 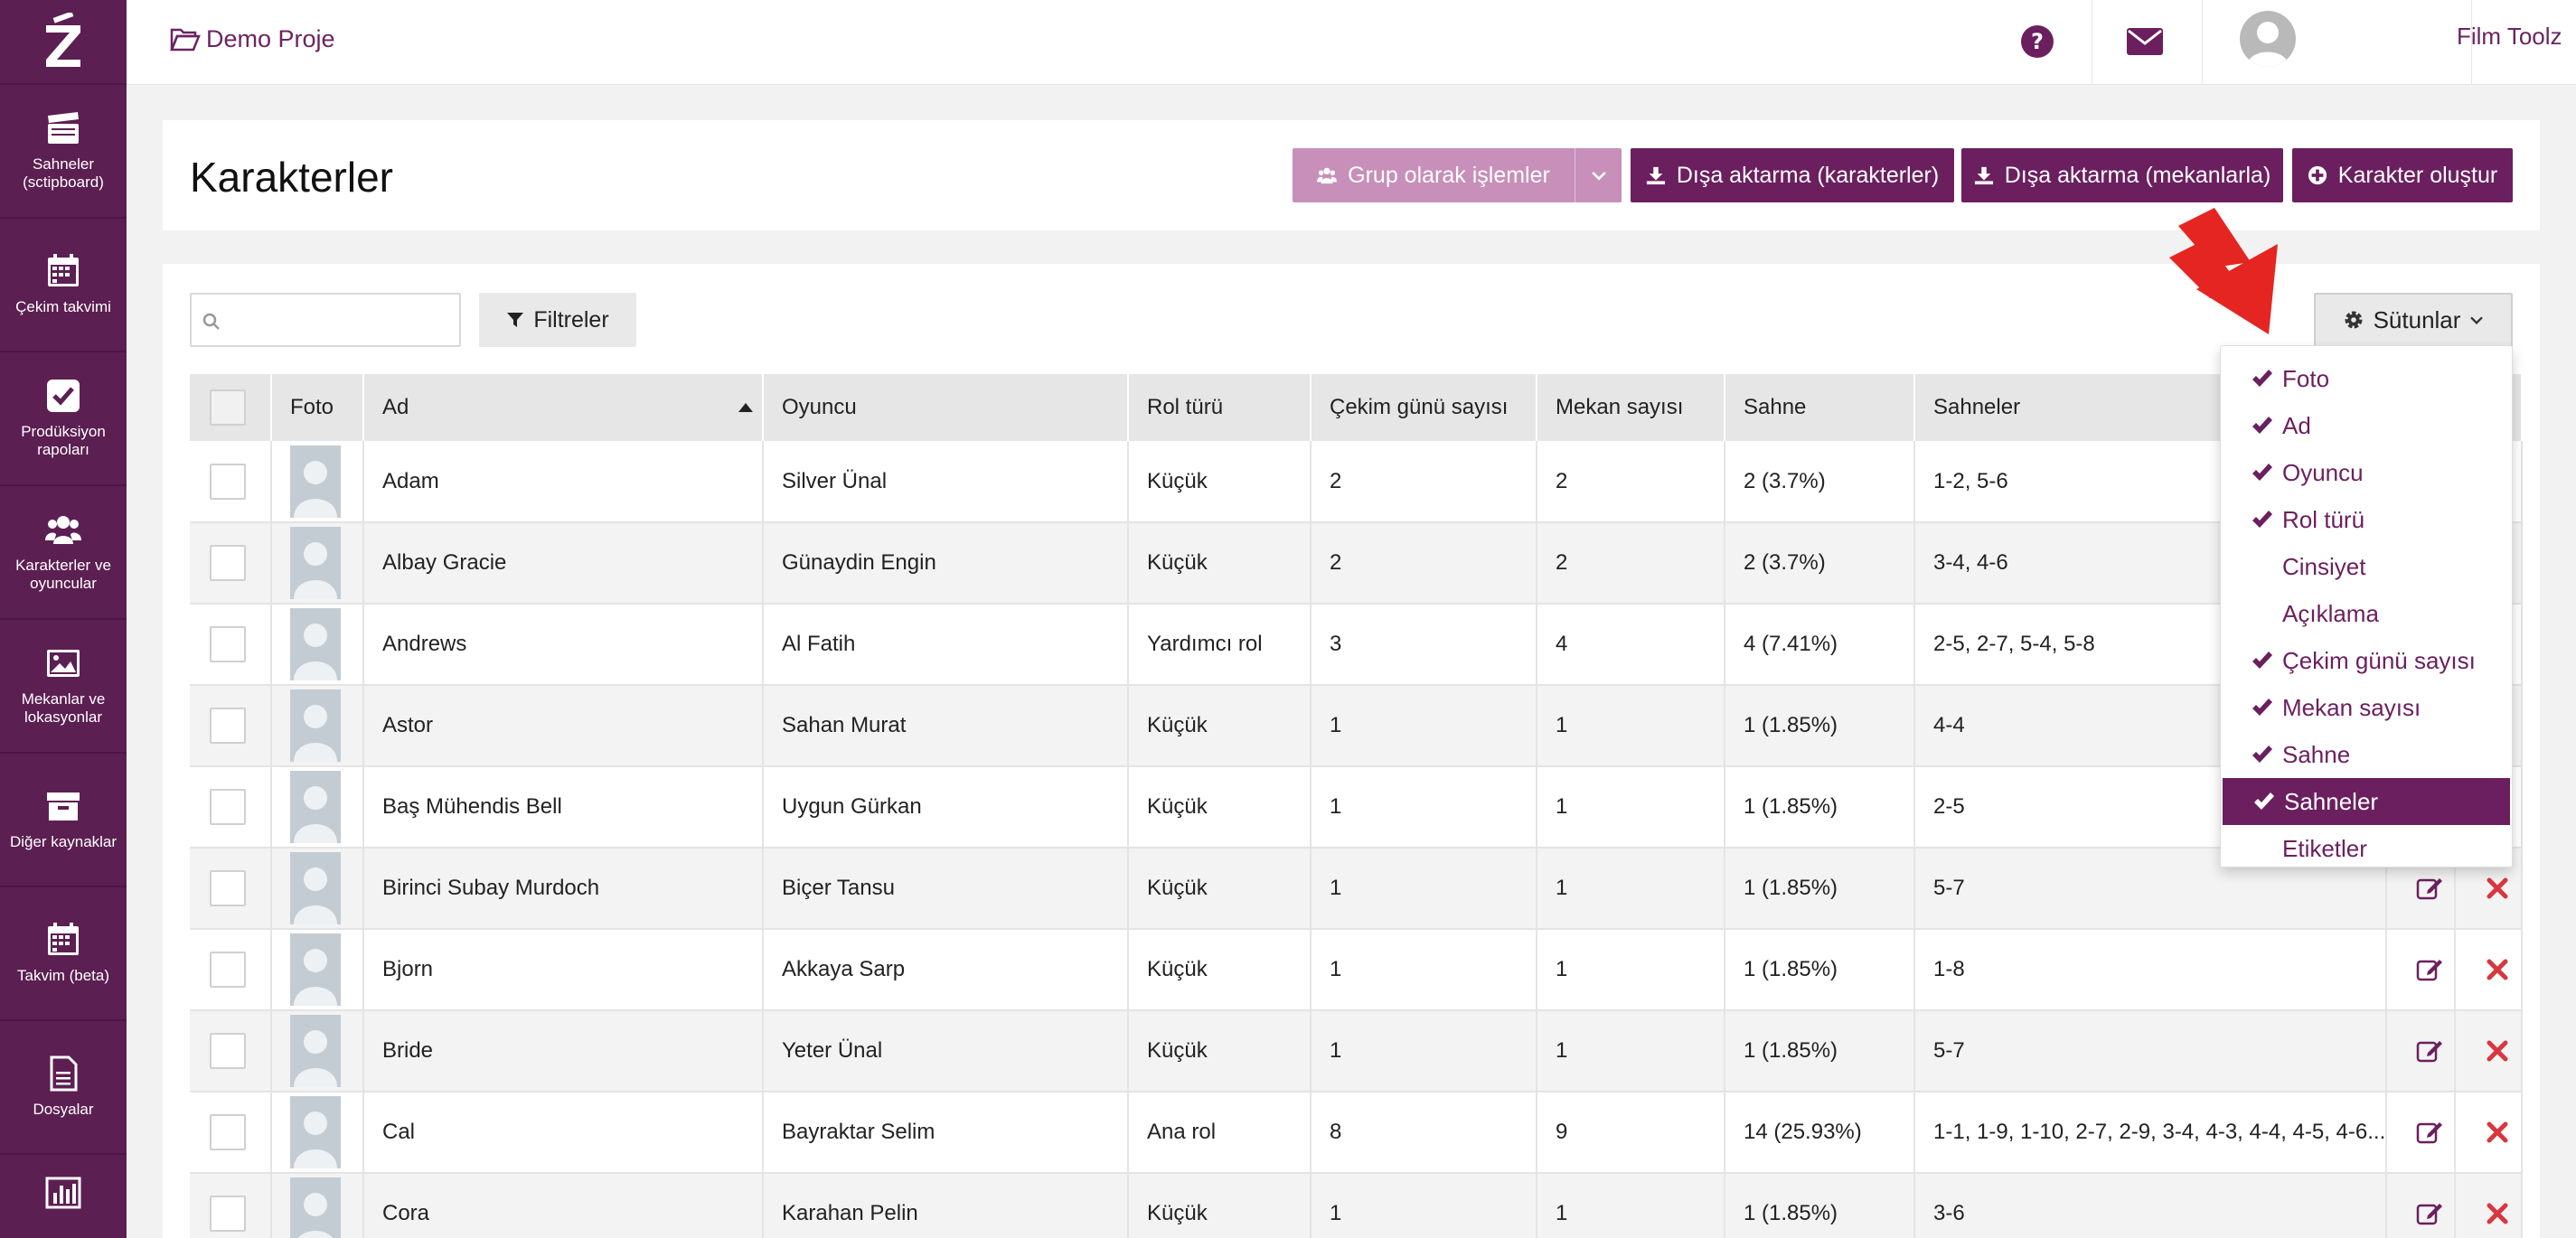 What do you see at coordinates (340, 320) in the screenshot?
I see `search-input` at bounding box center [340, 320].